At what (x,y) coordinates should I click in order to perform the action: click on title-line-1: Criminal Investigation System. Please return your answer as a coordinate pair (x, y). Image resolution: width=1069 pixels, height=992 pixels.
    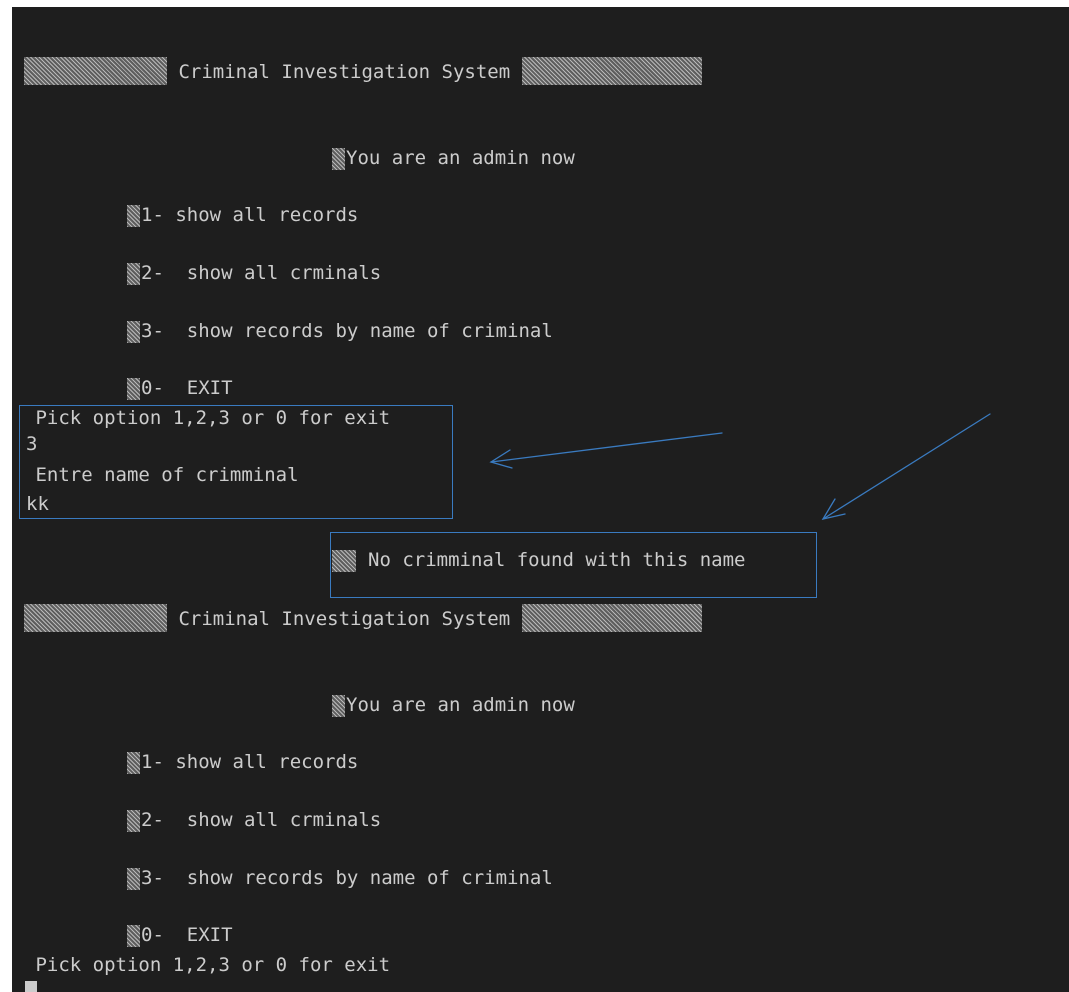
    Looking at the image, I should click on (363, 71).